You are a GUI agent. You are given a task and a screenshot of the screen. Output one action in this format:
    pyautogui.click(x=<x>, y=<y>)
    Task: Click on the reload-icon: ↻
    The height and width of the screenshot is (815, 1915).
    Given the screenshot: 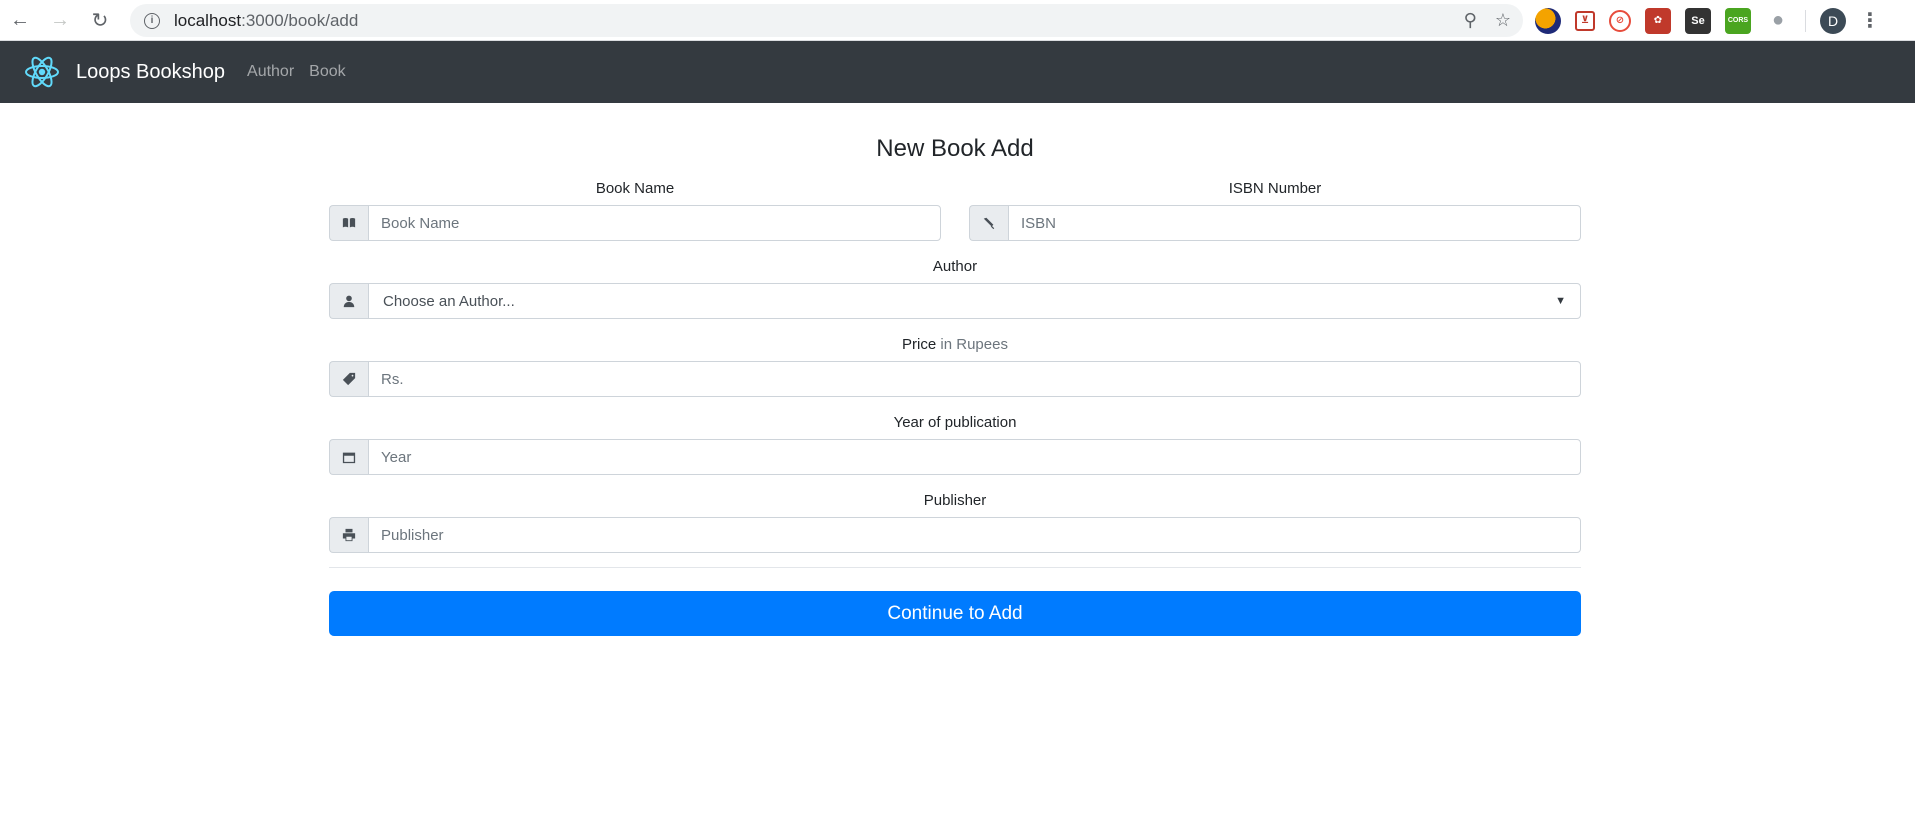 What is the action you would take?
    pyautogui.click(x=100, y=20)
    